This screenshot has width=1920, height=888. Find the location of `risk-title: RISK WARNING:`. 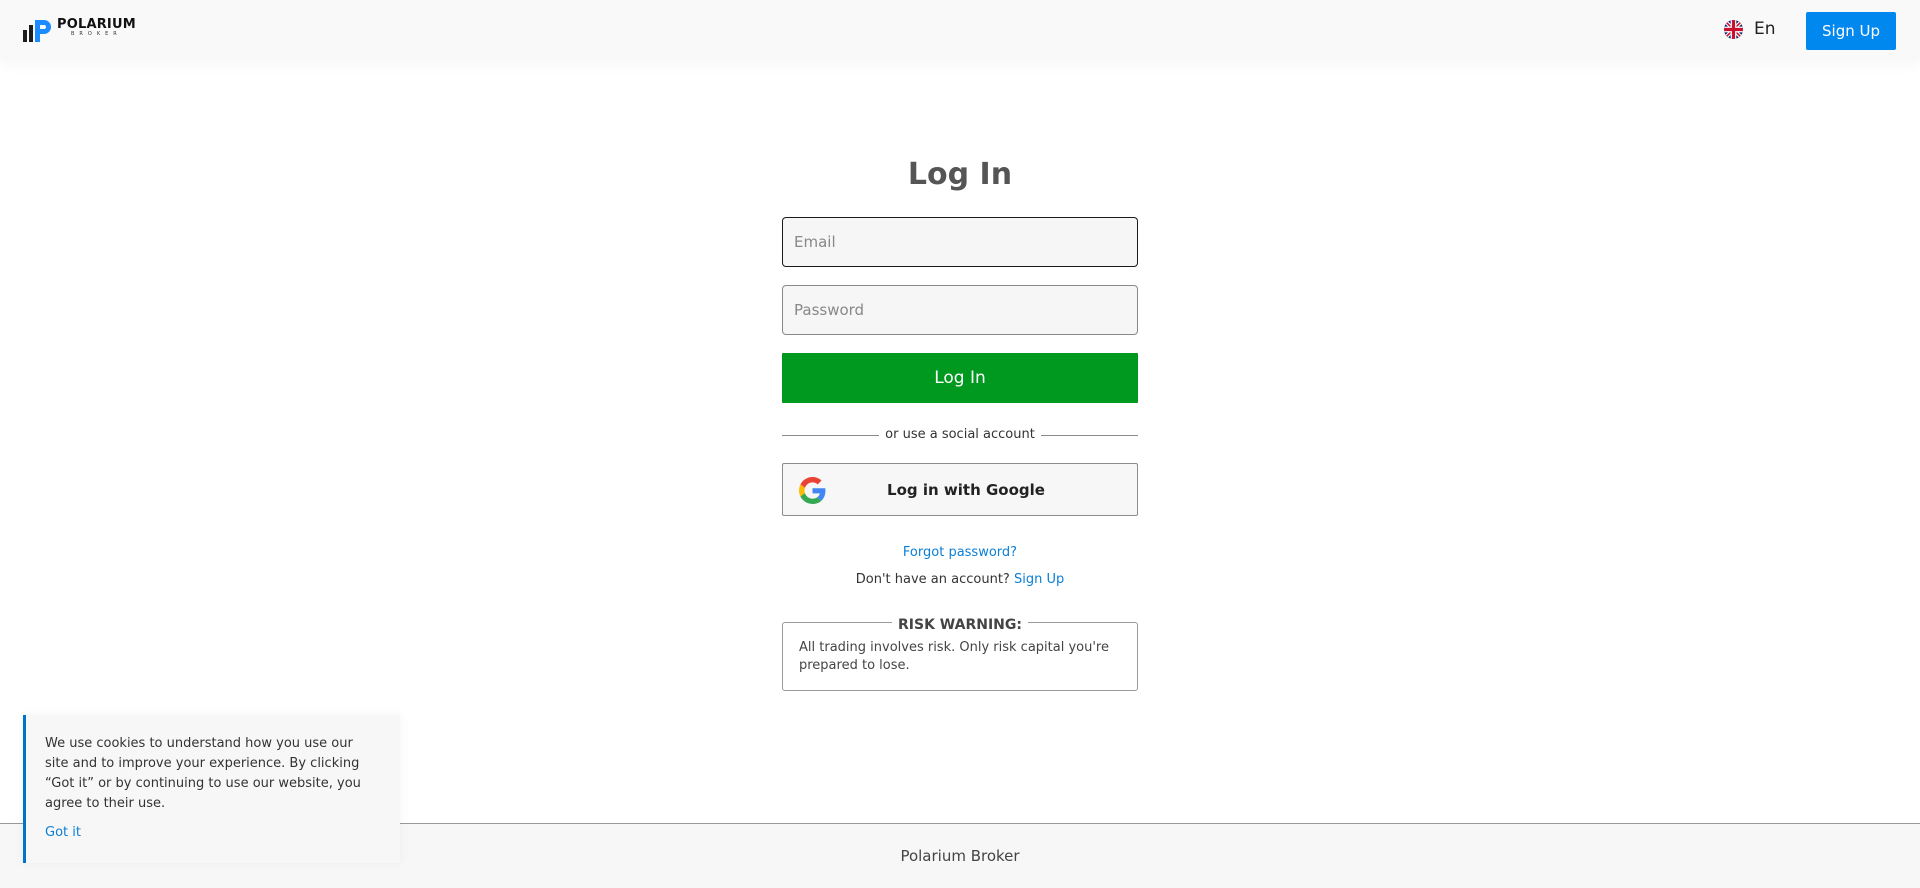

risk-title: RISK WARNING: is located at coordinates (960, 625).